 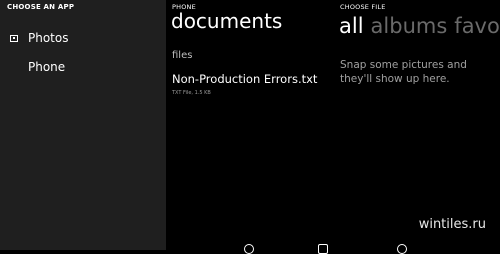 I want to click on app-item-label: Phone, so click(x=47, y=67).